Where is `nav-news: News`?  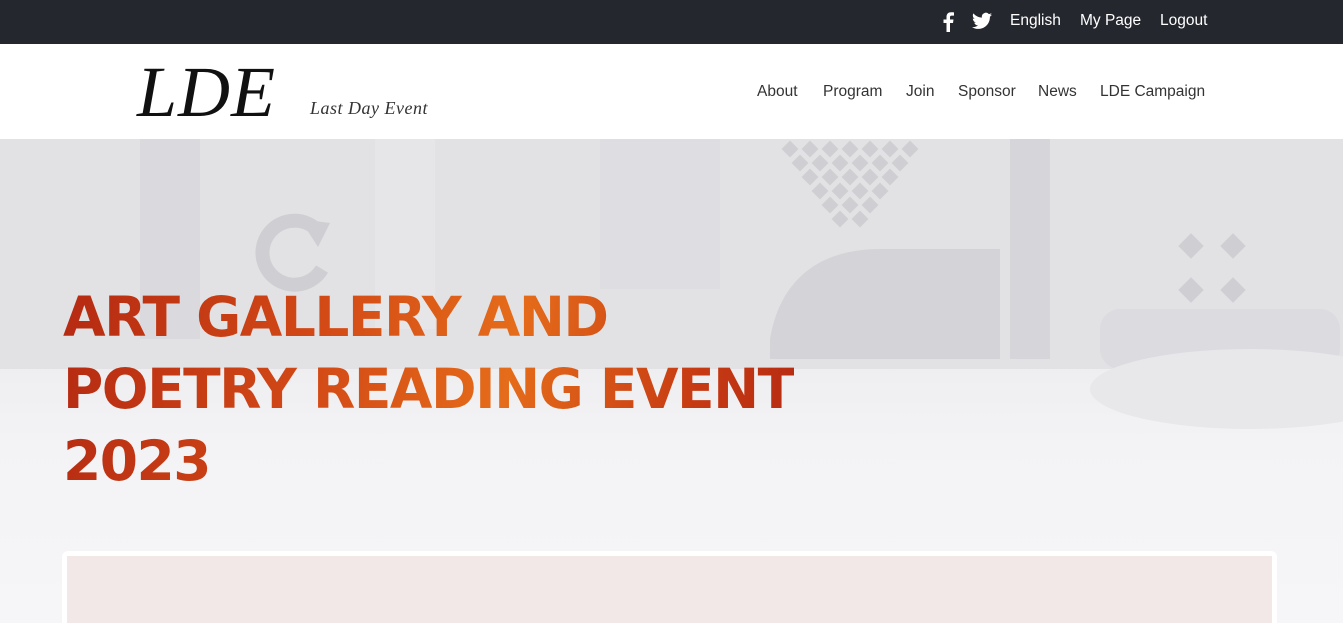
nav-news: News is located at coordinates (1057, 92).